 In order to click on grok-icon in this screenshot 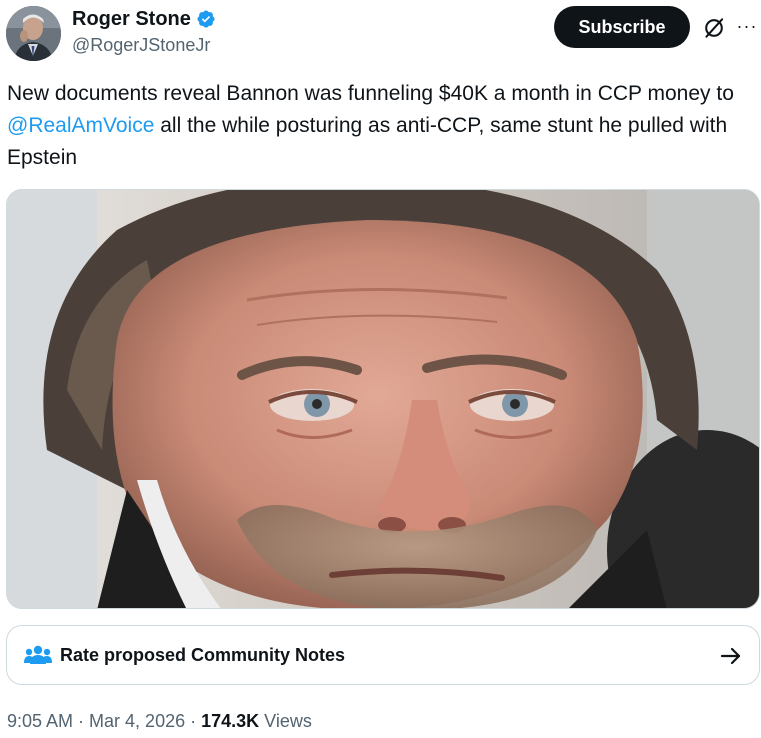, I will do `click(714, 28)`.